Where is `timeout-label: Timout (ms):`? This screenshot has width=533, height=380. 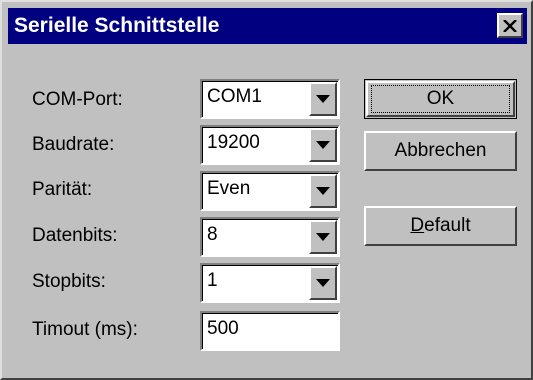 timeout-label: Timout (ms): is located at coordinates (85, 329).